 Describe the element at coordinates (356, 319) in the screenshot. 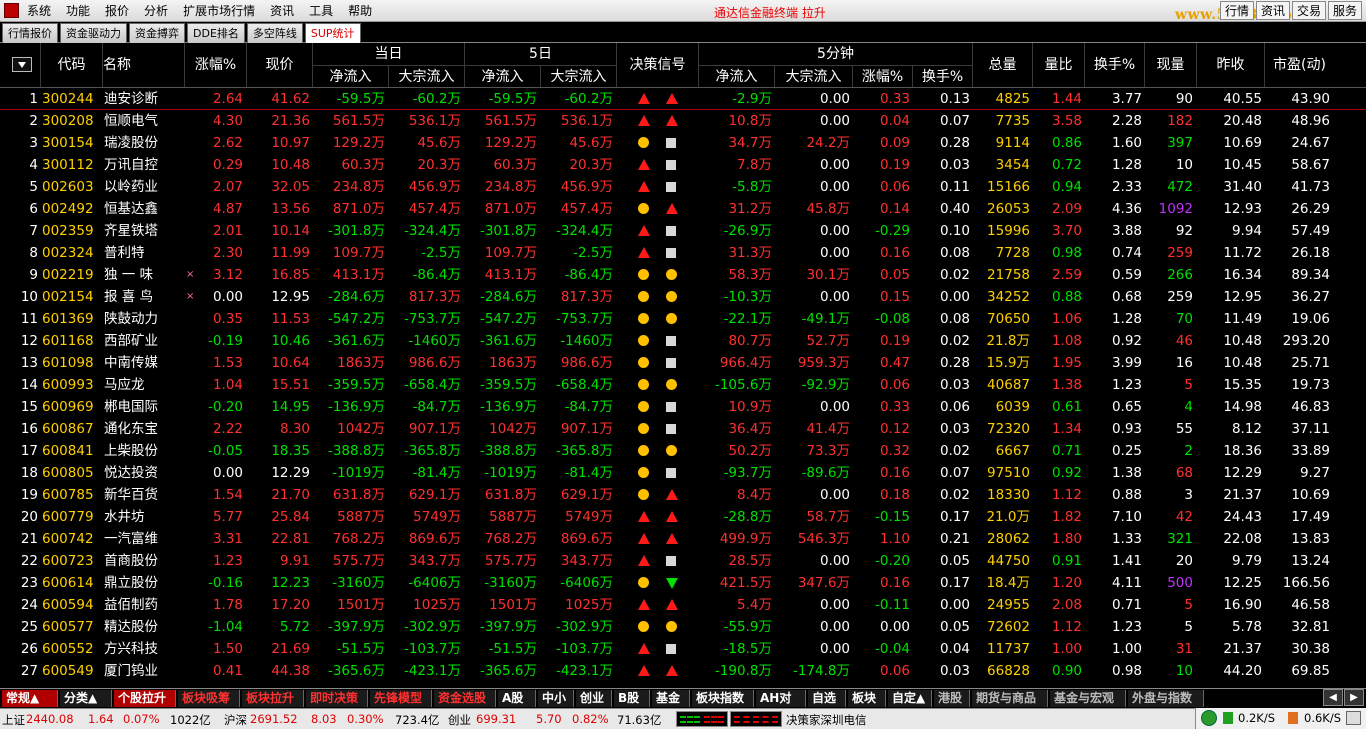

I see `cell-td_in: -547.2万` at that location.